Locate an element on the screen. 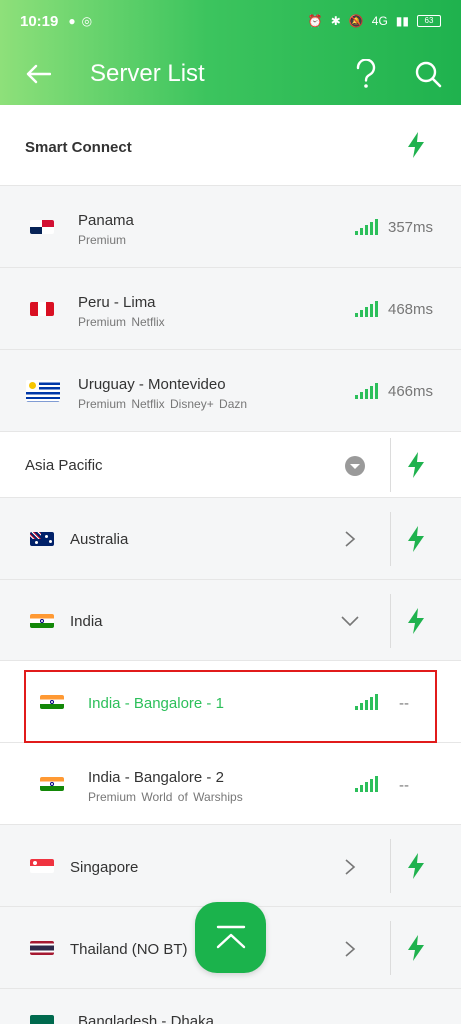 The image size is (461, 1024). country-row-singapore: Singapore is located at coordinates (230, 866).